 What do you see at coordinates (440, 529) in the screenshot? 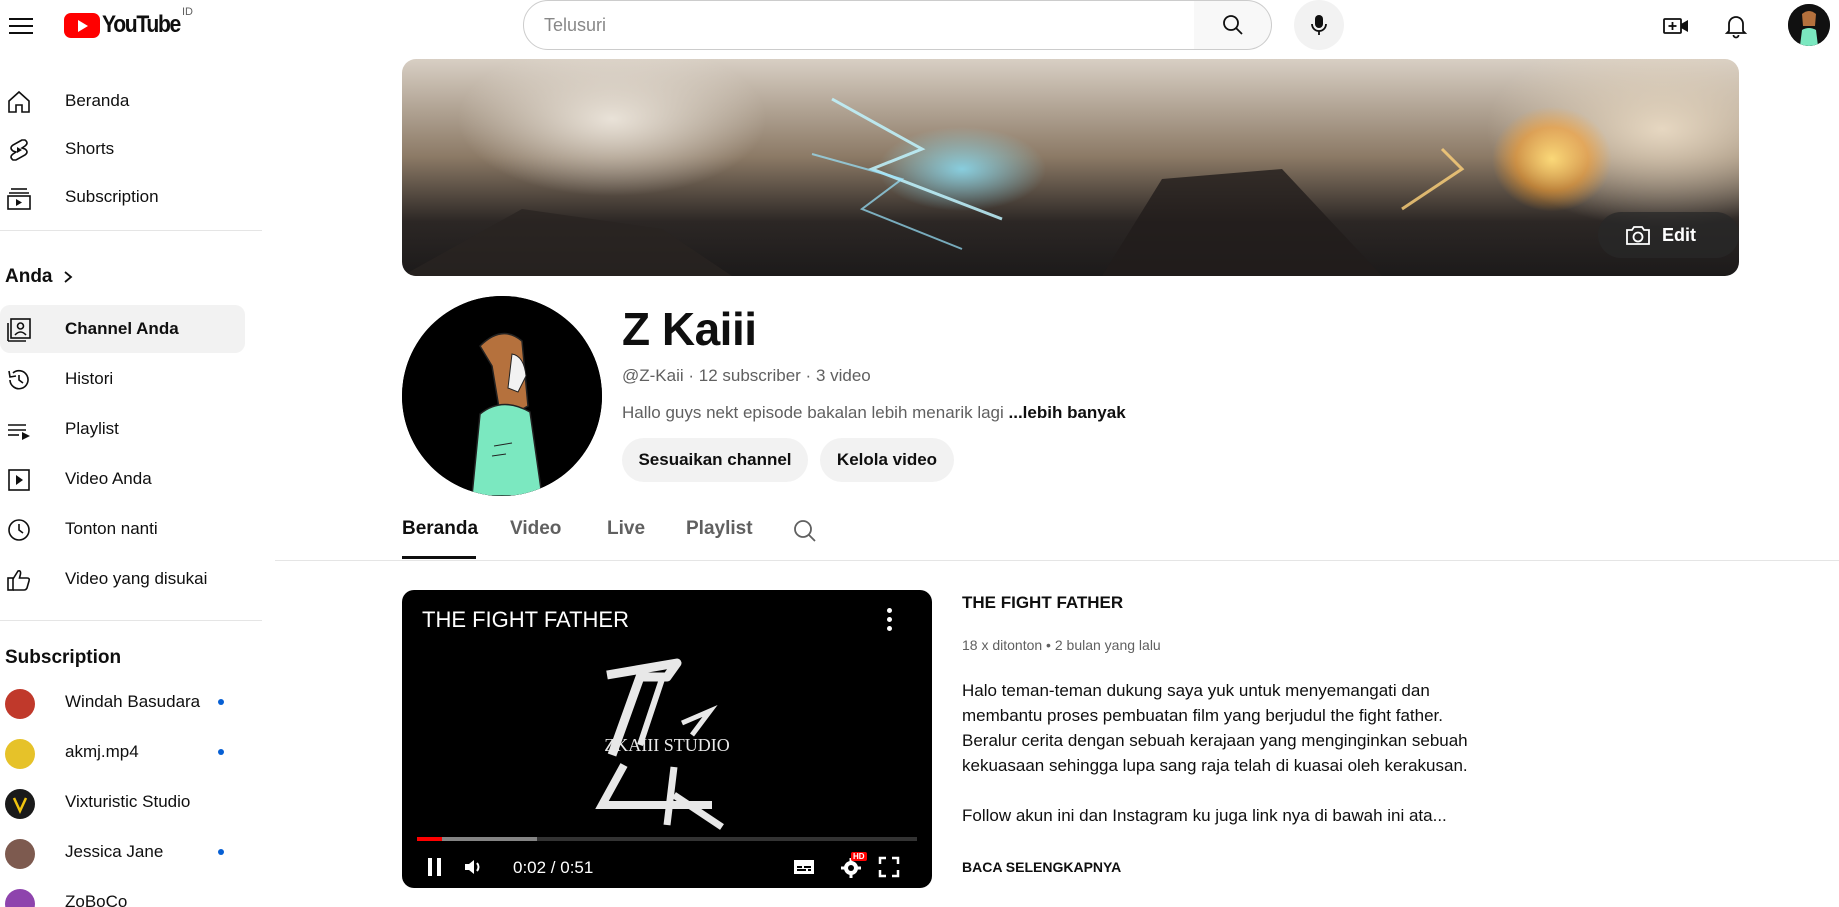
I see `tab-home: Beranda` at bounding box center [440, 529].